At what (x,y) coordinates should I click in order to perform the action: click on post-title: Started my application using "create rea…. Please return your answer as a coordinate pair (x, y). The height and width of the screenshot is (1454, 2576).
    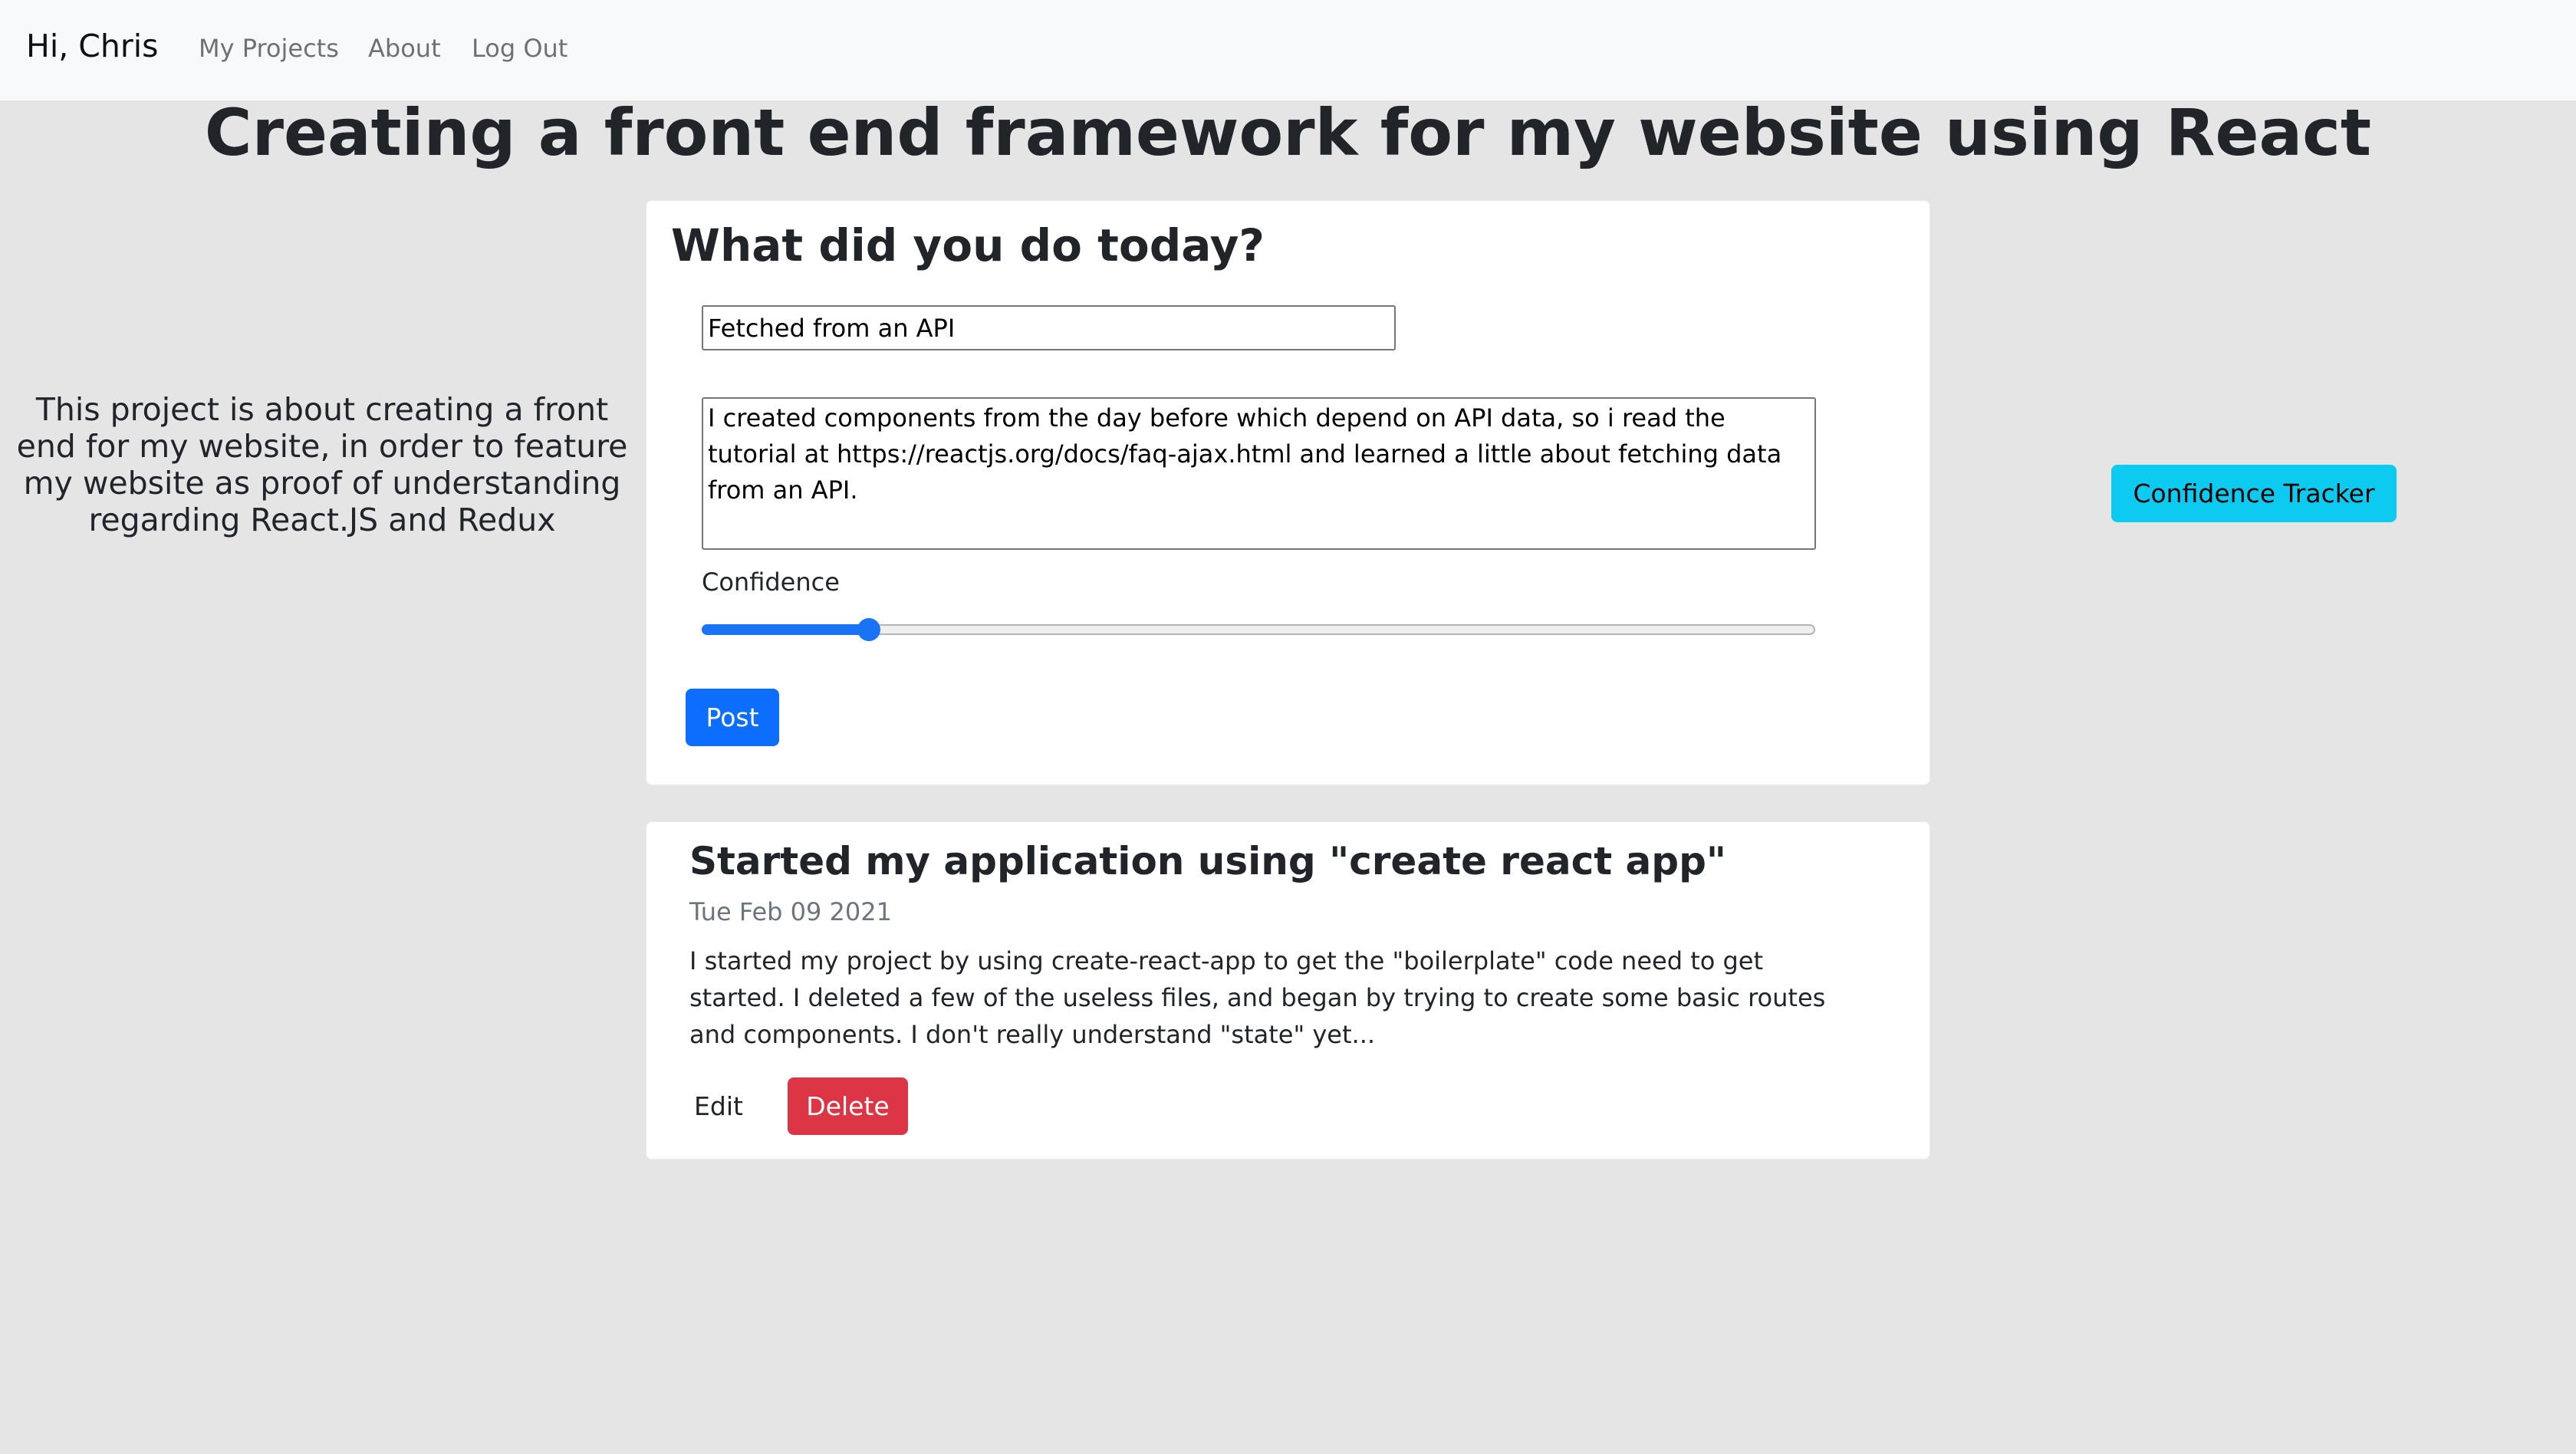
    Looking at the image, I should click on (1207, 861).